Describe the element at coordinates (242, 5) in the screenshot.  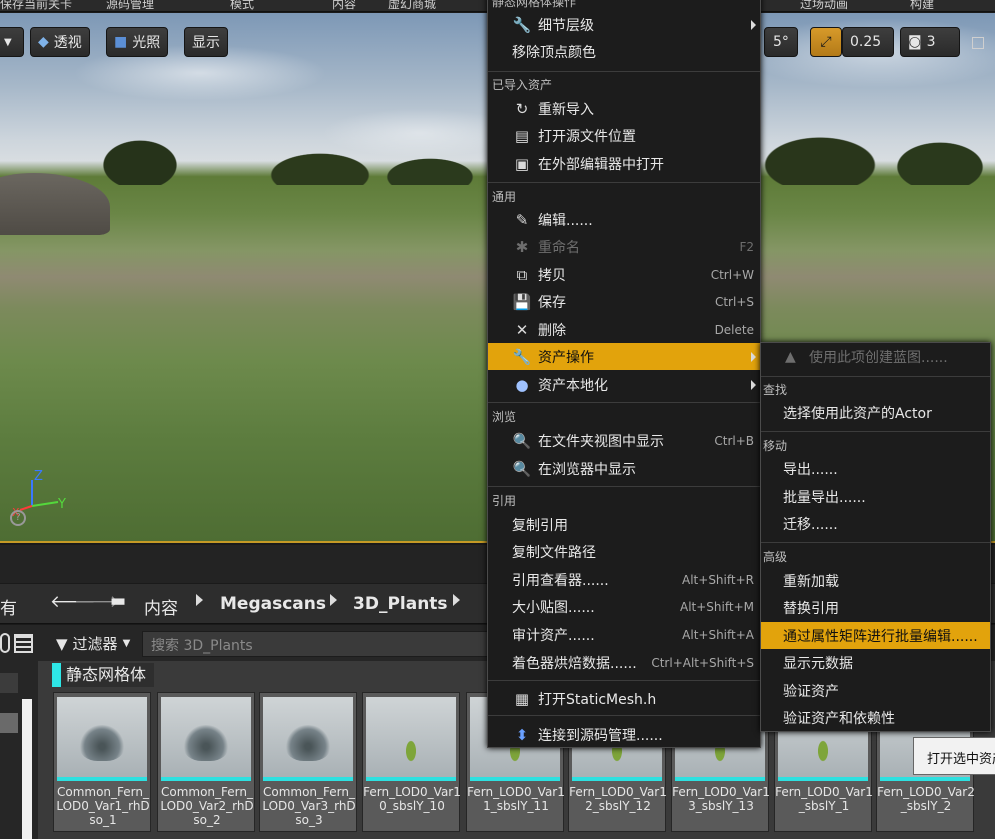
I see `toolbar-modes: 模式` at that location.